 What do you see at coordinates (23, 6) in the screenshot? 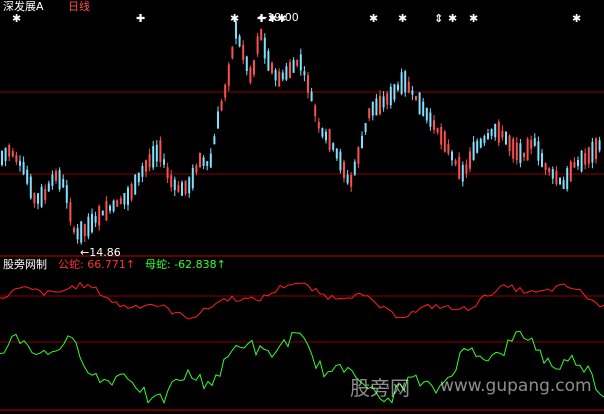
I see `stock-symbol: 深发展A` at bounding box center [23, 6].